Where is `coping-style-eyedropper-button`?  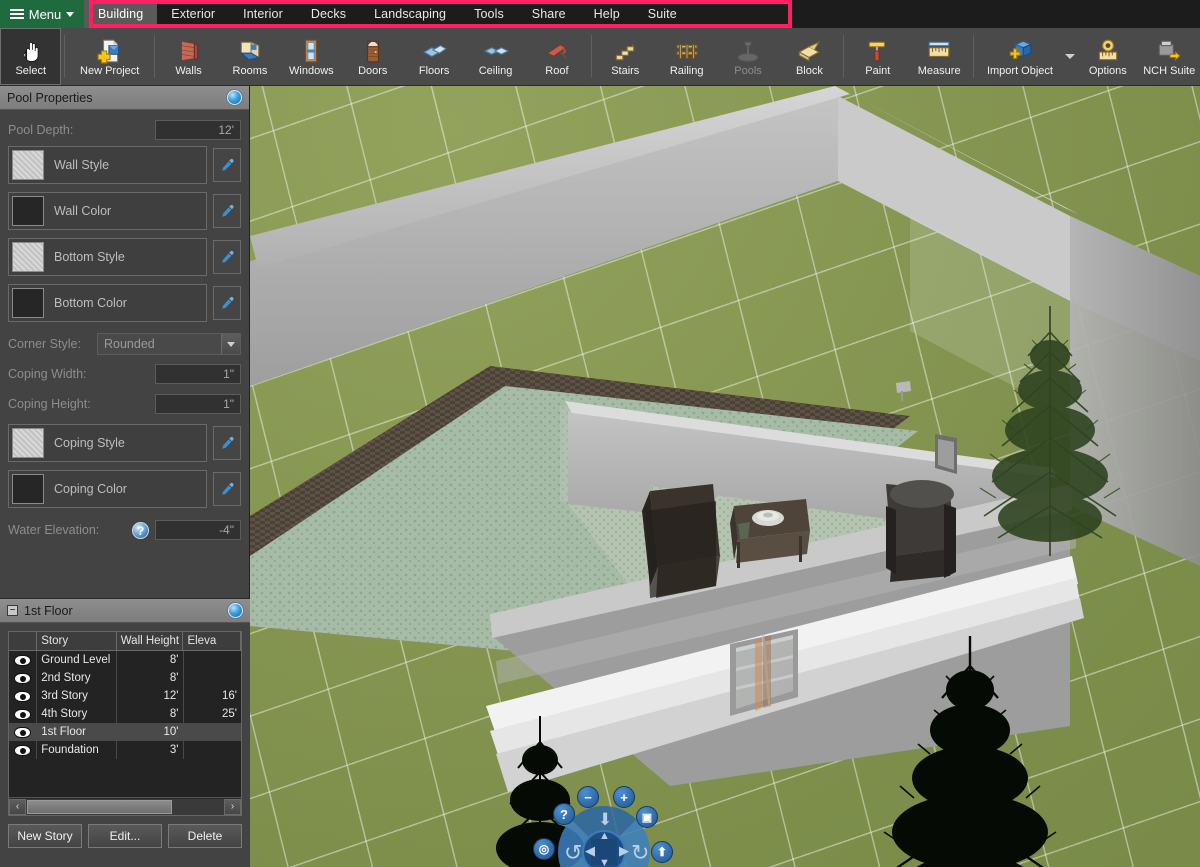
coping-style-eyedropper-button is located at coordinates (227, 443).